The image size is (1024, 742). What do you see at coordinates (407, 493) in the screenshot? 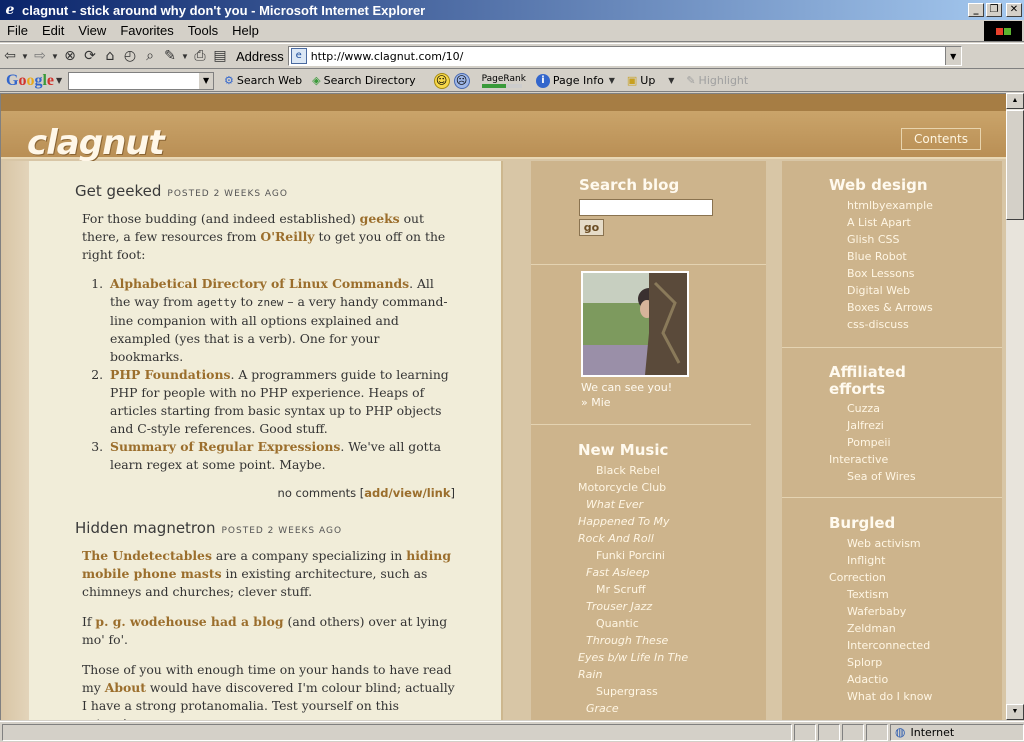
I see `comments-link: add/view/link` at bounding box center [407, 493].